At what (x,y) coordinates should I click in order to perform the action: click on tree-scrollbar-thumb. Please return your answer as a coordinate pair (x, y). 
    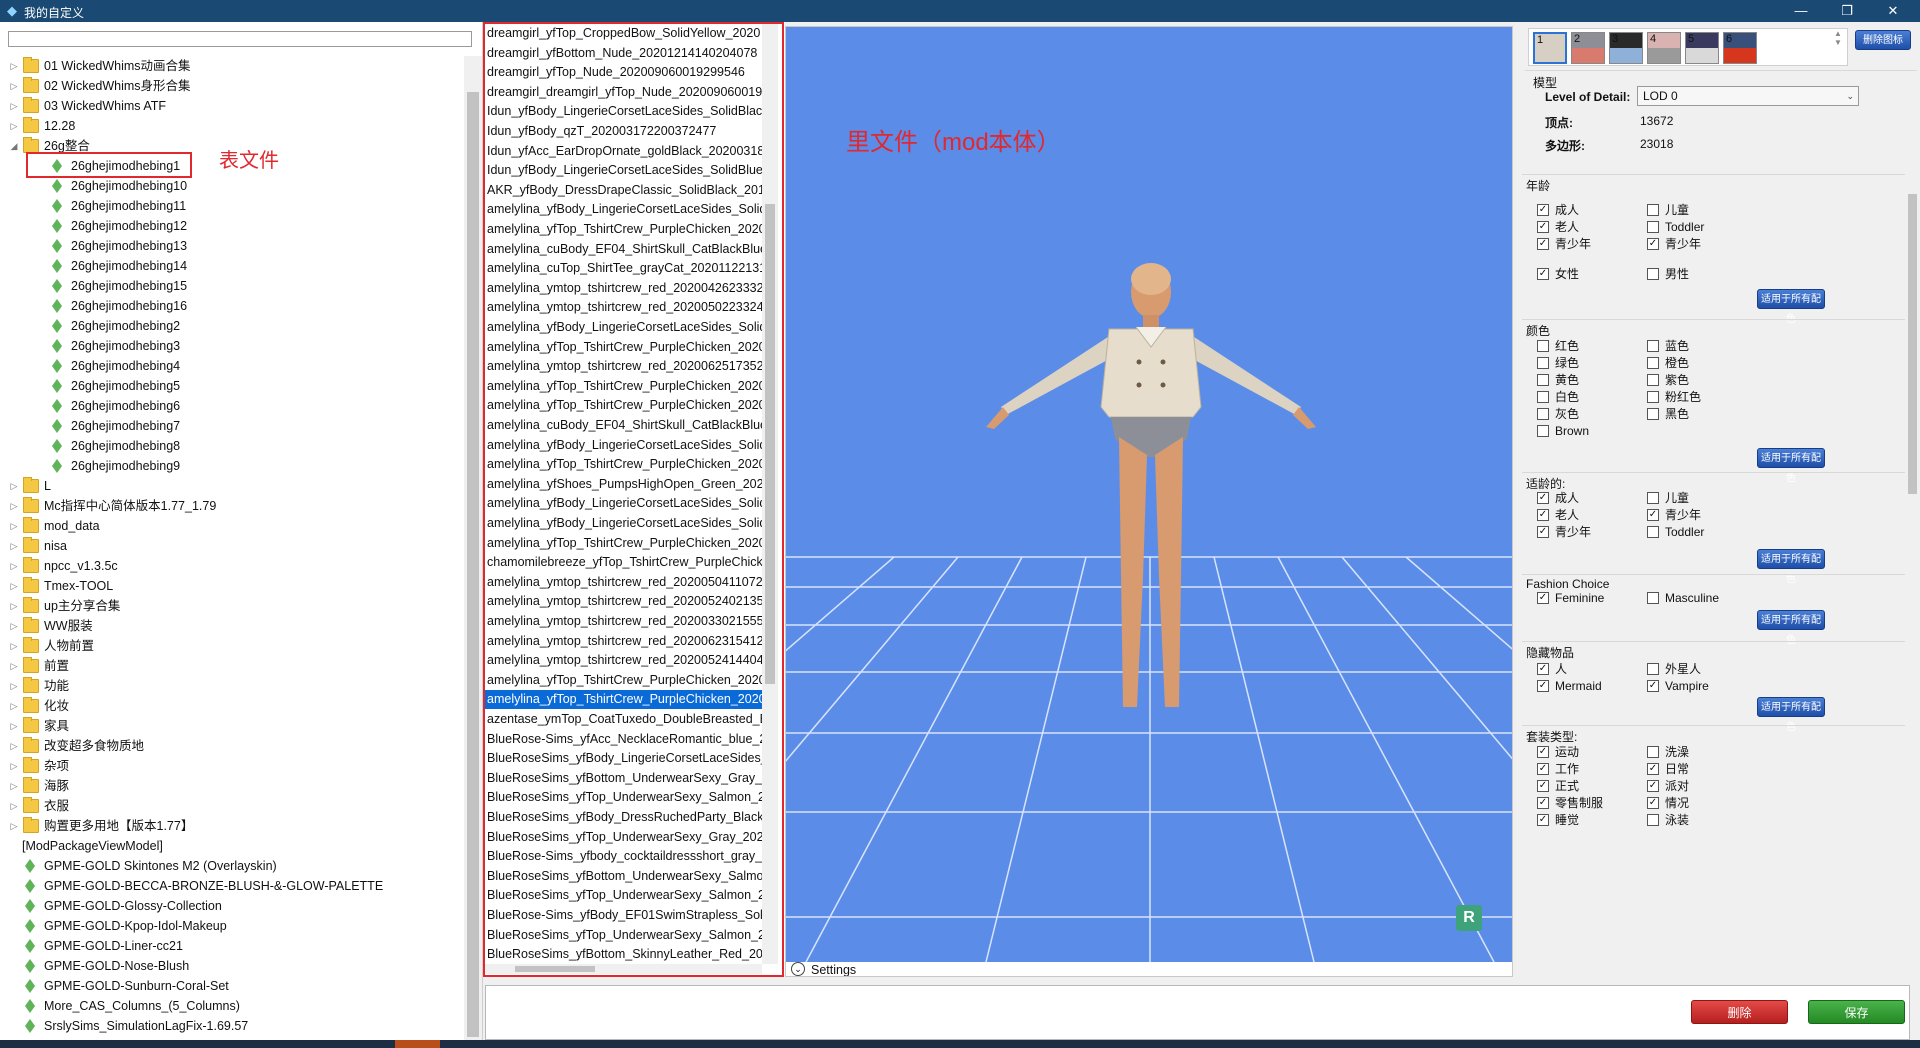
    Looking at the image, I should click on (473, 564).